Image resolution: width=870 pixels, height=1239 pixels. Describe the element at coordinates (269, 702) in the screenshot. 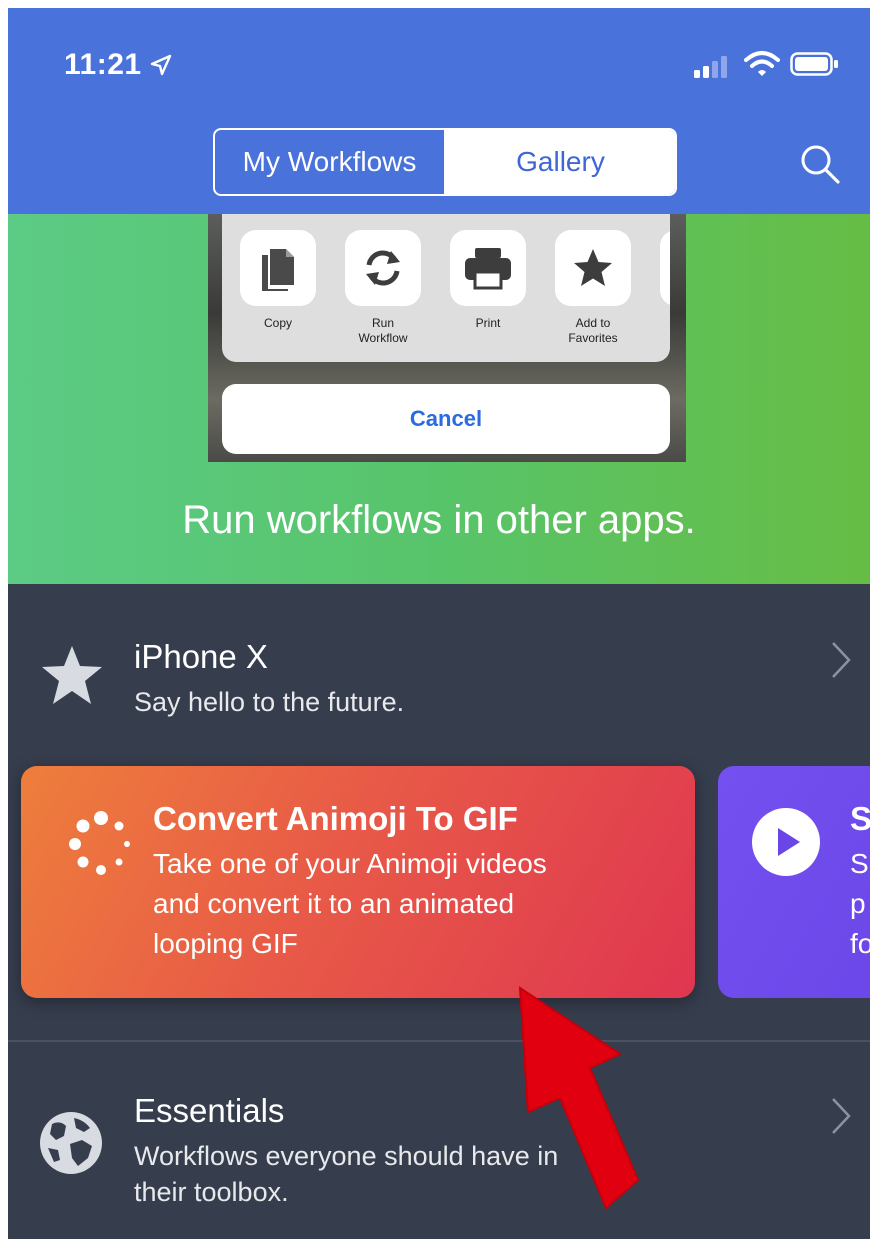

I see `row-subtitle: Say hello to the future.` at that location.